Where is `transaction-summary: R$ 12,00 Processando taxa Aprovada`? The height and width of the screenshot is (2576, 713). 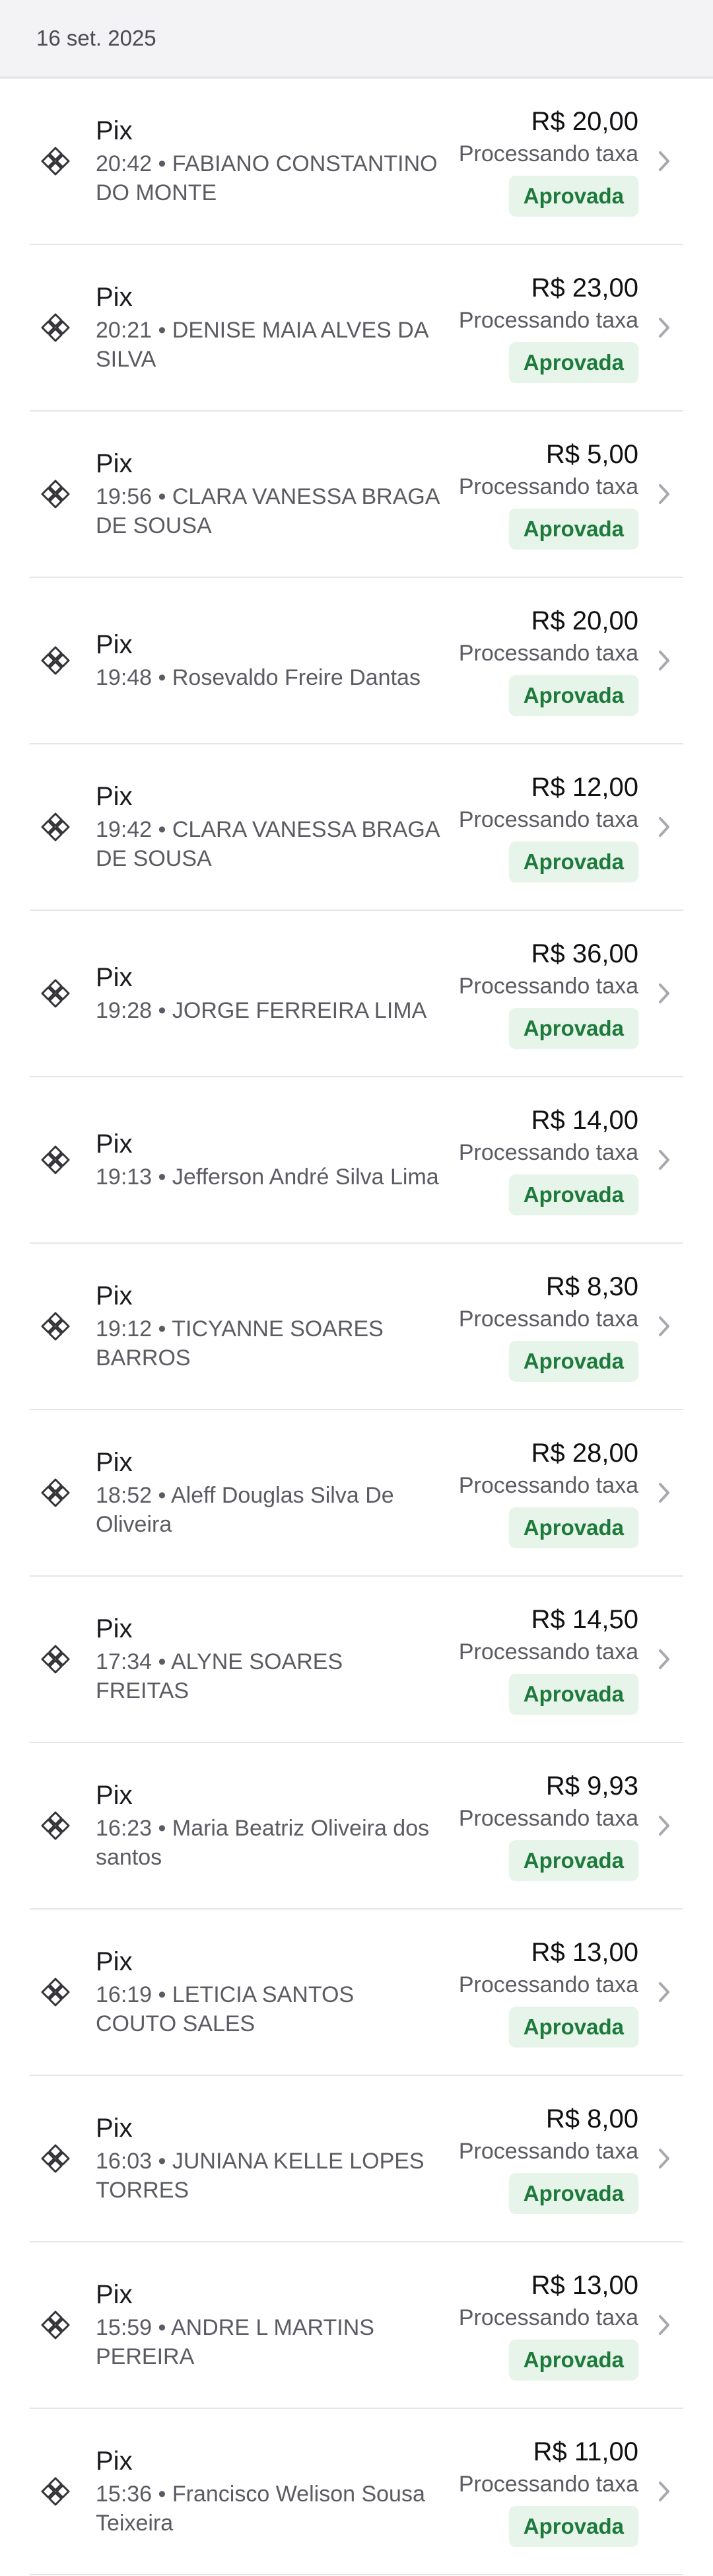
transaction-summary: R$ 12,00 Processando taxa Aprovada is located at coordinates (548, 827).